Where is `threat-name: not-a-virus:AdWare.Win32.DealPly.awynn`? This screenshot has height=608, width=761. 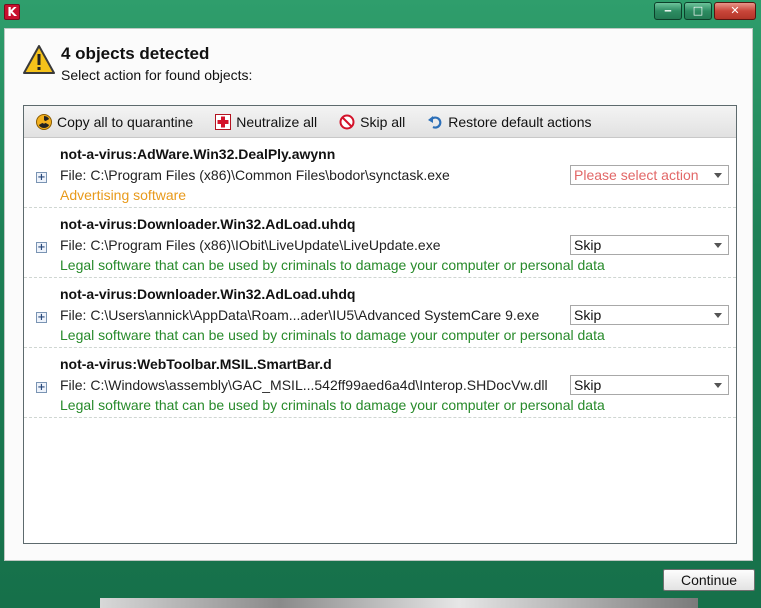 threat-name: not-a-virus:AdWare.Win32.DealPly.awynn is located at coordinates (198, 154).